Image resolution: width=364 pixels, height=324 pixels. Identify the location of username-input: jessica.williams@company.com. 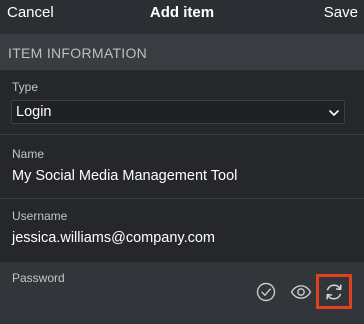
(113, 238).